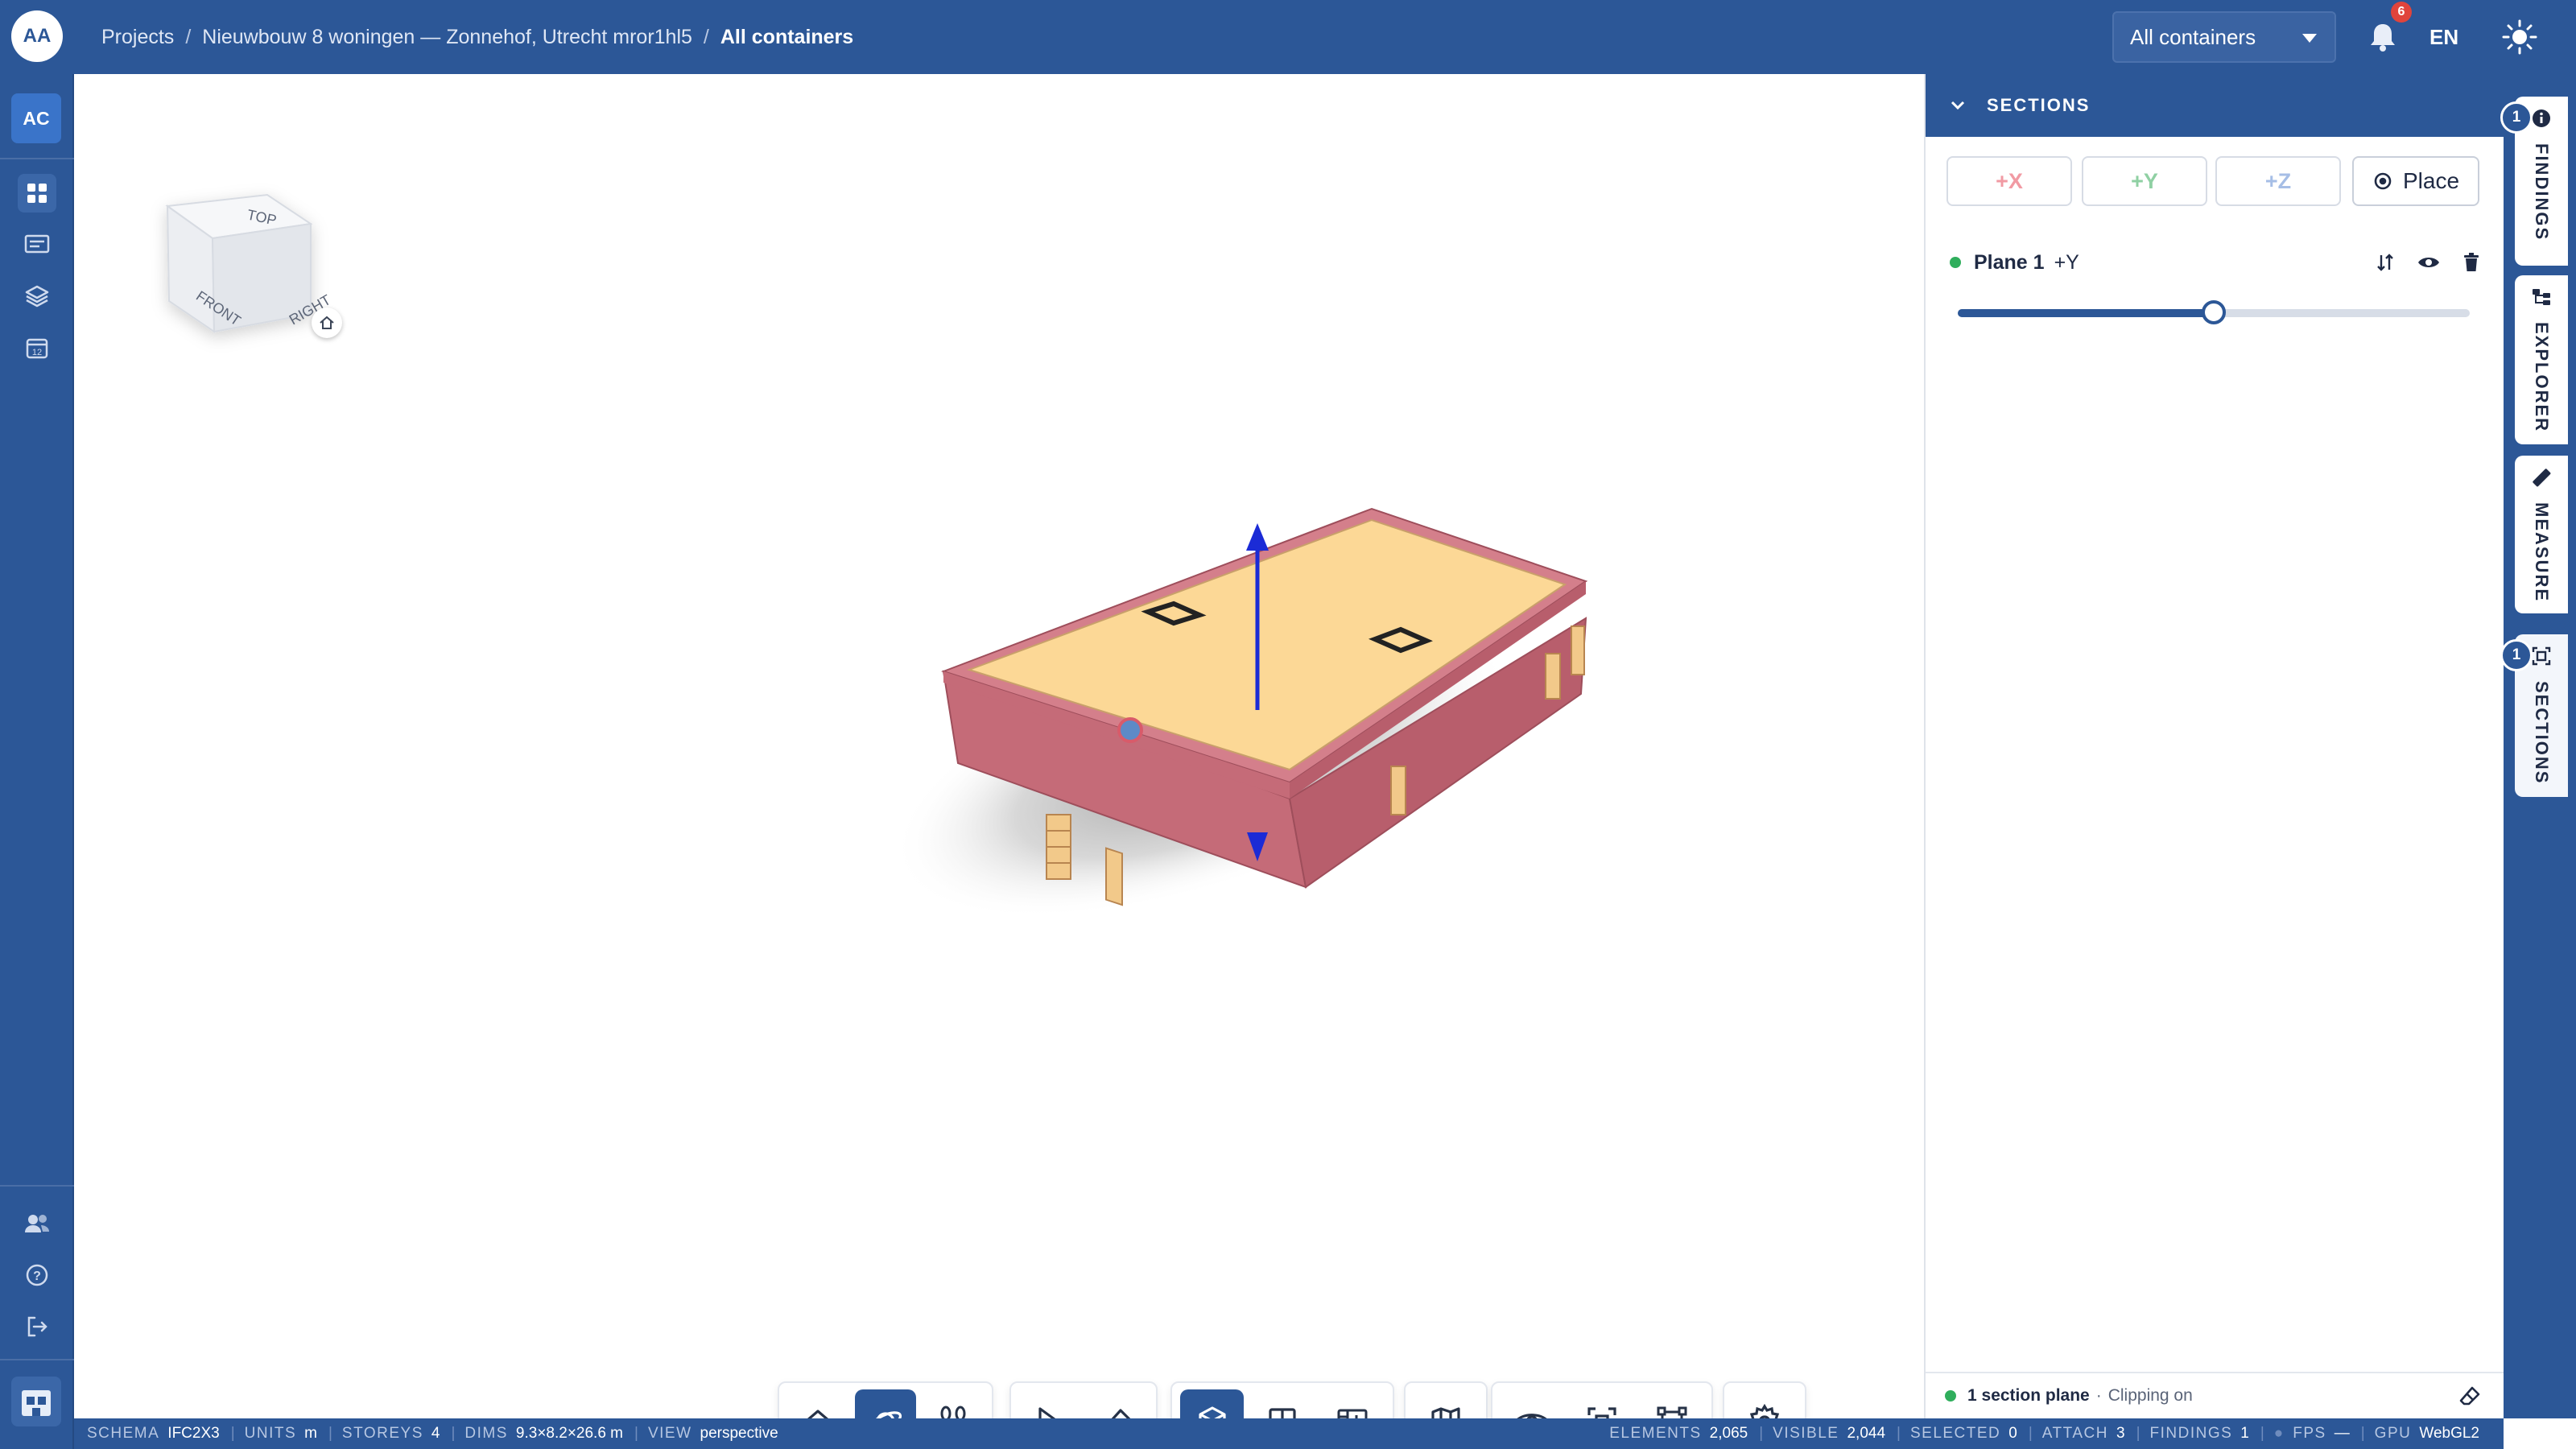 The width and height of the screenshot is (2576, 1449). What do you see at coordinates (2541, 297) in the screenshot?
I see `tree-icon` at bounding box center [2541, 297].